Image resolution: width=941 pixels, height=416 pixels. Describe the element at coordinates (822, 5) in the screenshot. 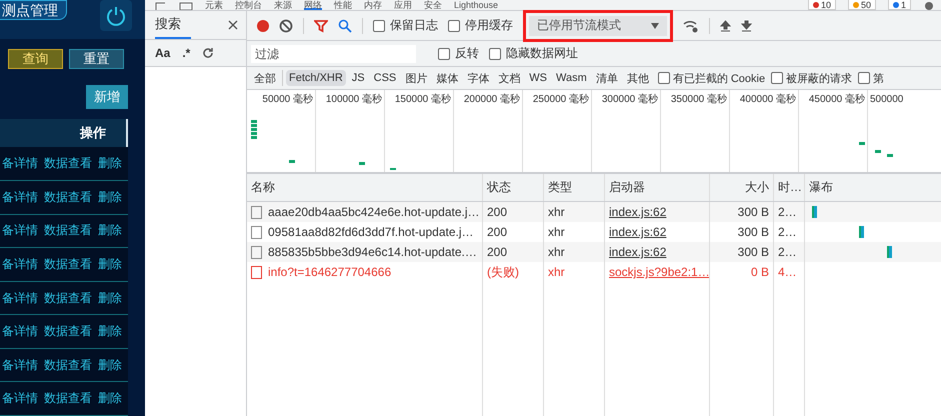

I see `issue-count-badge: 10` at that location.